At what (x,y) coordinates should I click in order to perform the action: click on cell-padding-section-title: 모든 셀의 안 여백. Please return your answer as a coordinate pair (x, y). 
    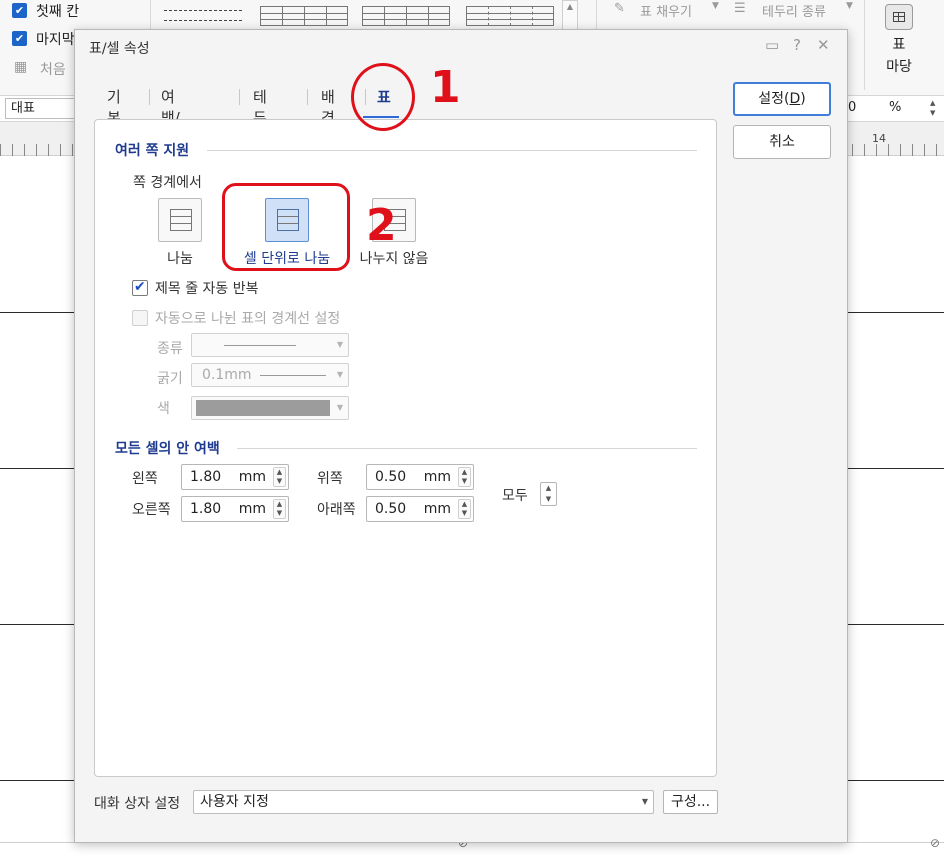
    Looking at the image, I should click on (167, 449).